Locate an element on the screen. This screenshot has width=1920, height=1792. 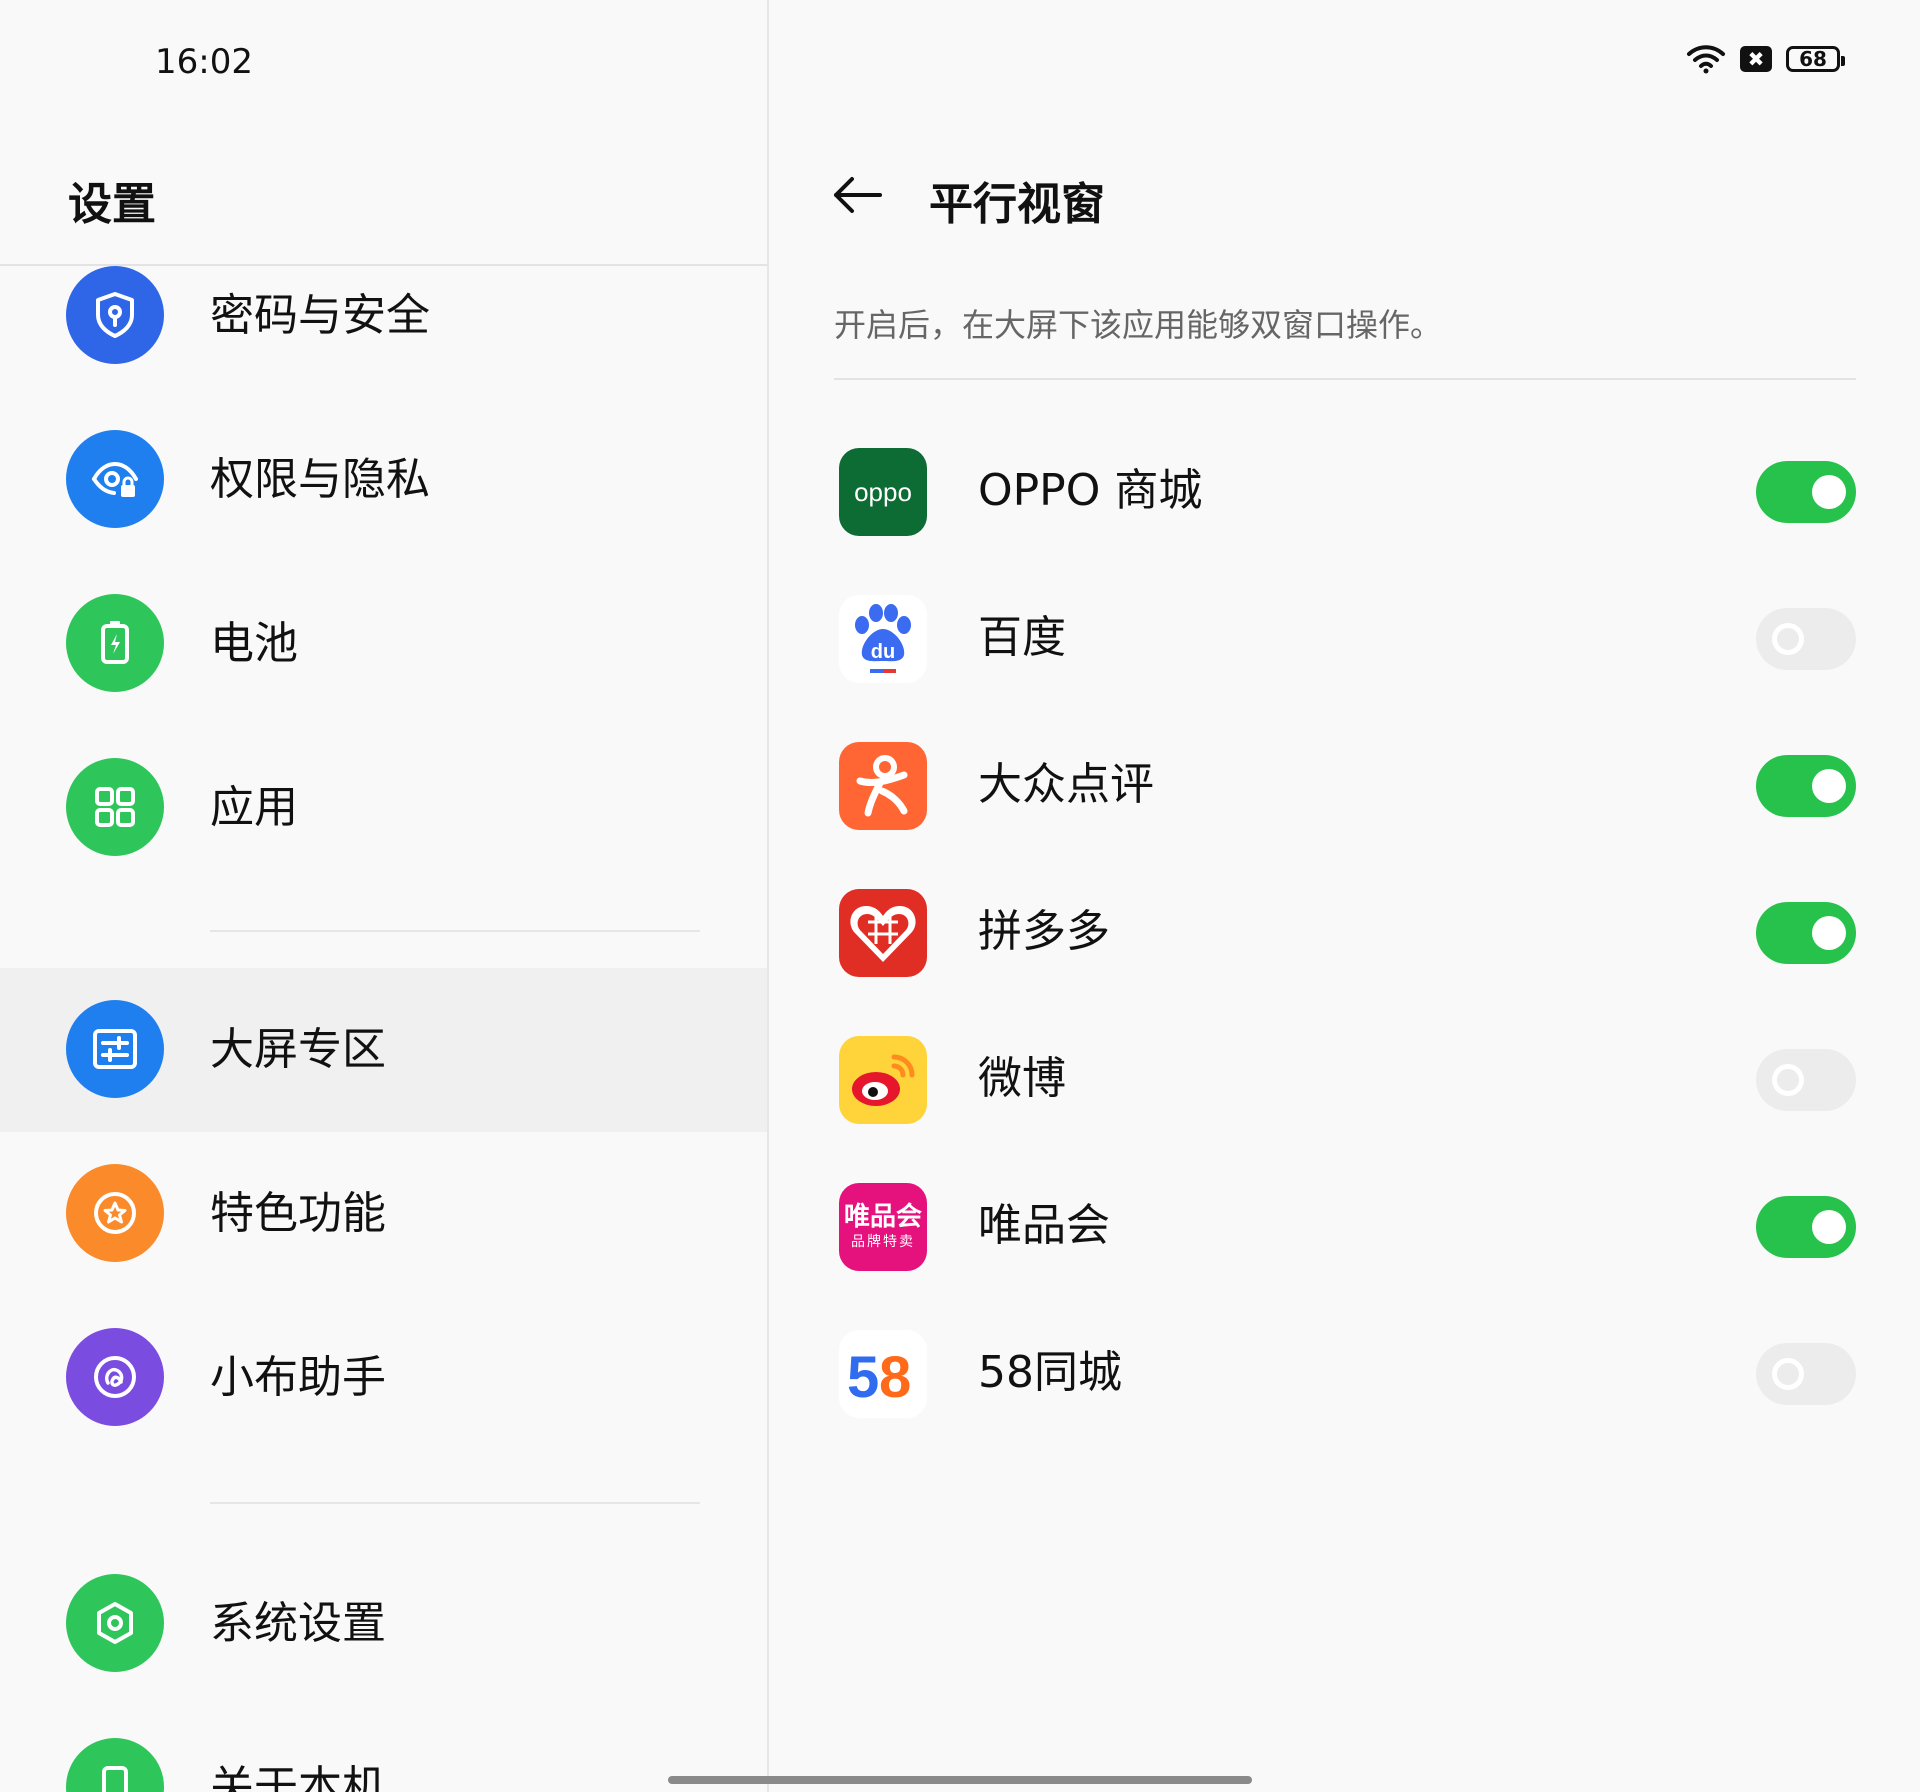
app-row-pinduoduo: 拼多多 is located at coordinates (1344, 932).